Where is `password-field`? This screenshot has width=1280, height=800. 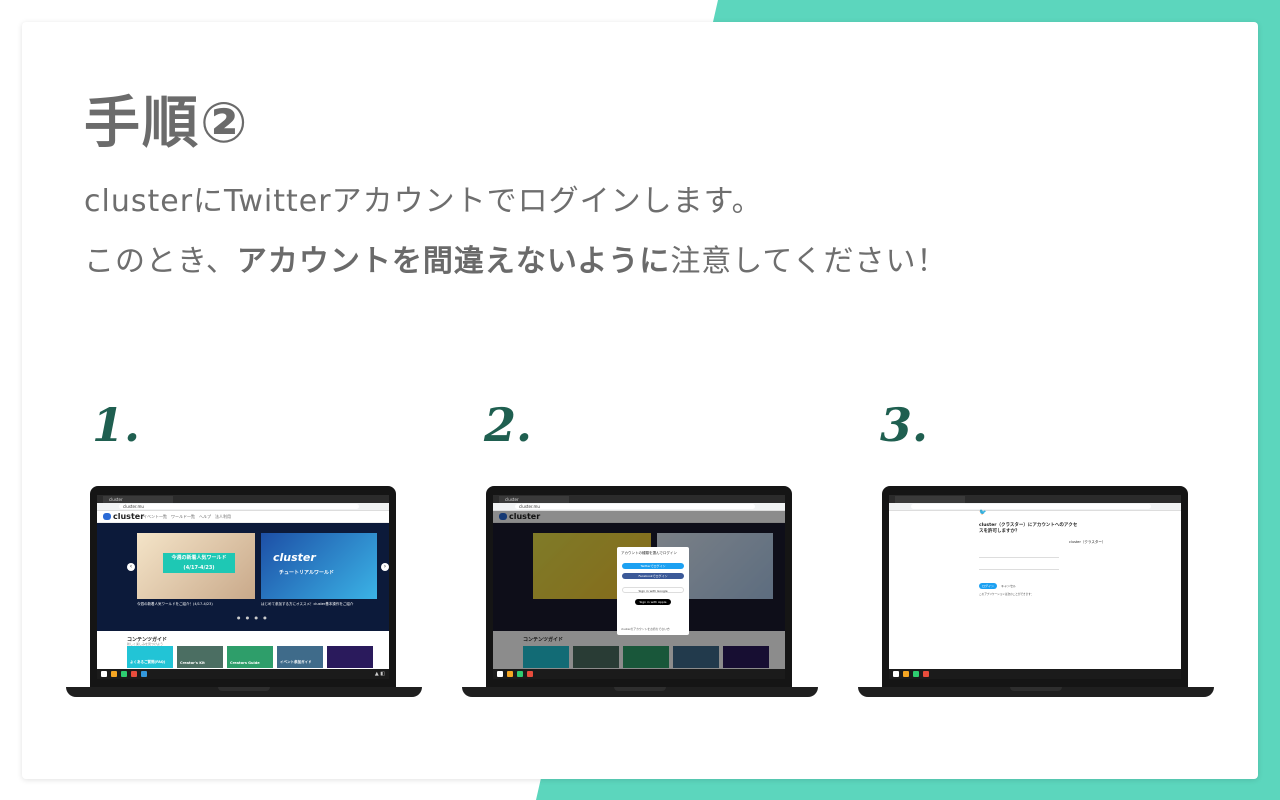
password-field is located at coordinates (1019, 569).